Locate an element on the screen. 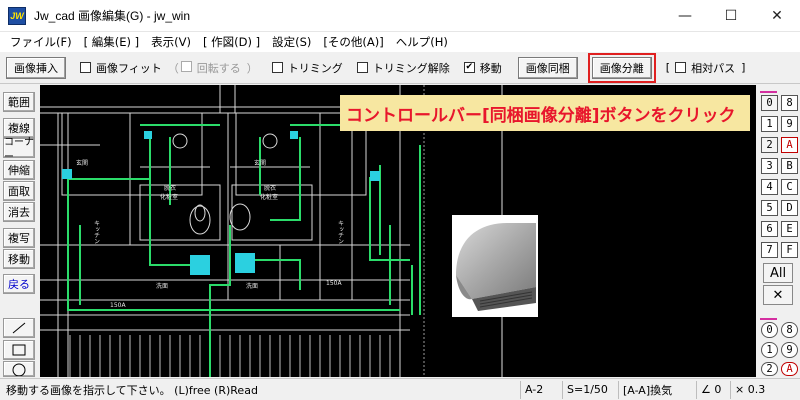 The height and width of the screenshot is (400, 800). layer-group-1-button: 1 is located at coordinates (769, 350).